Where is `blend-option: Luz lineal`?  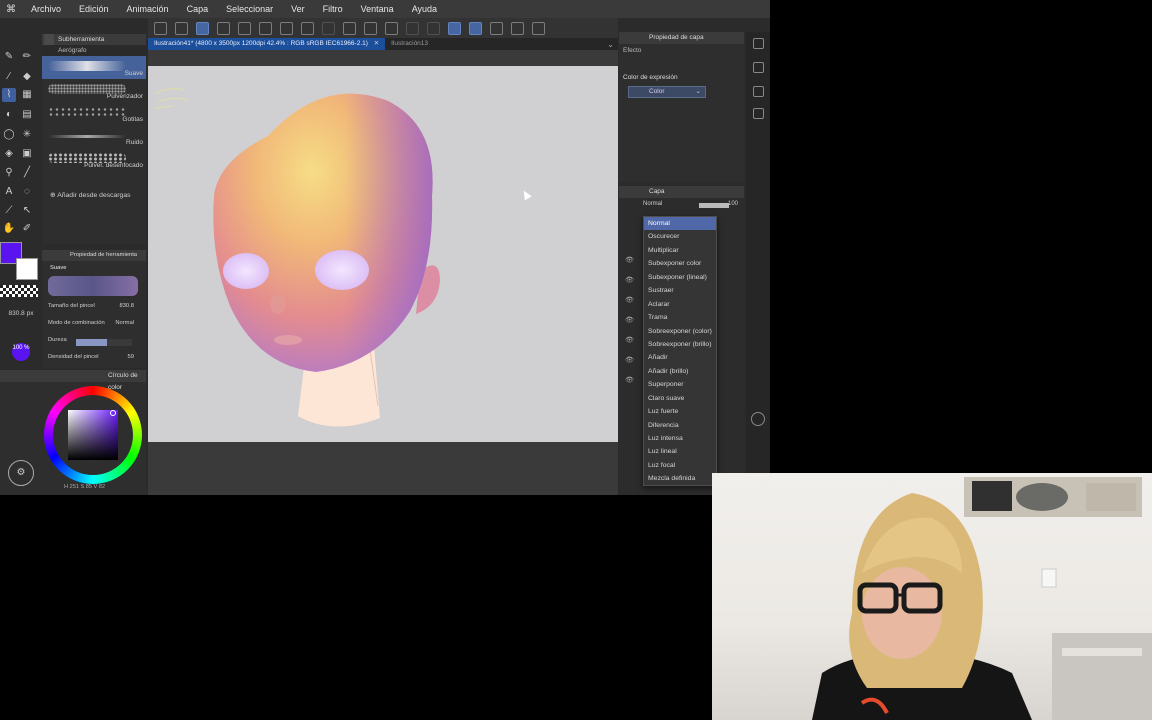
blend-option: Luz lineal is located at coordinates (680, 451).